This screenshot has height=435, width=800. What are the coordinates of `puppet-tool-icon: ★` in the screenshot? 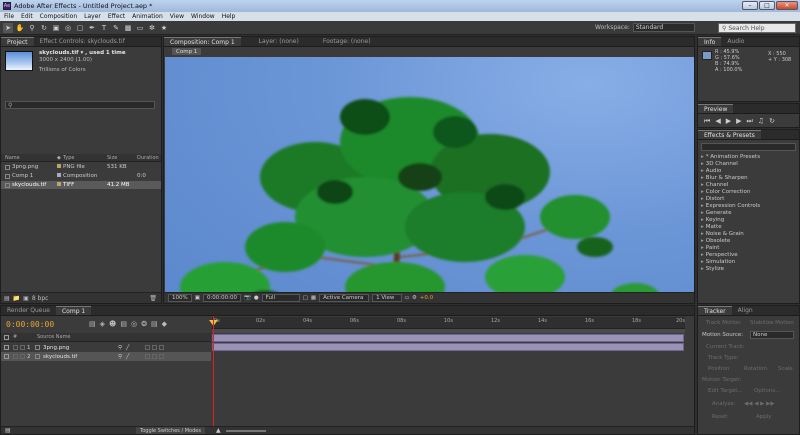 It's located at (164, 28).